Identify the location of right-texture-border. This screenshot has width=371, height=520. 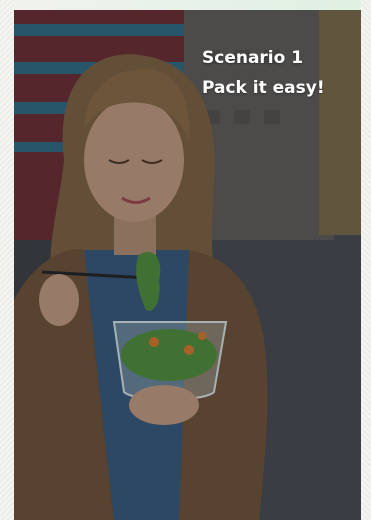
(366, 260).